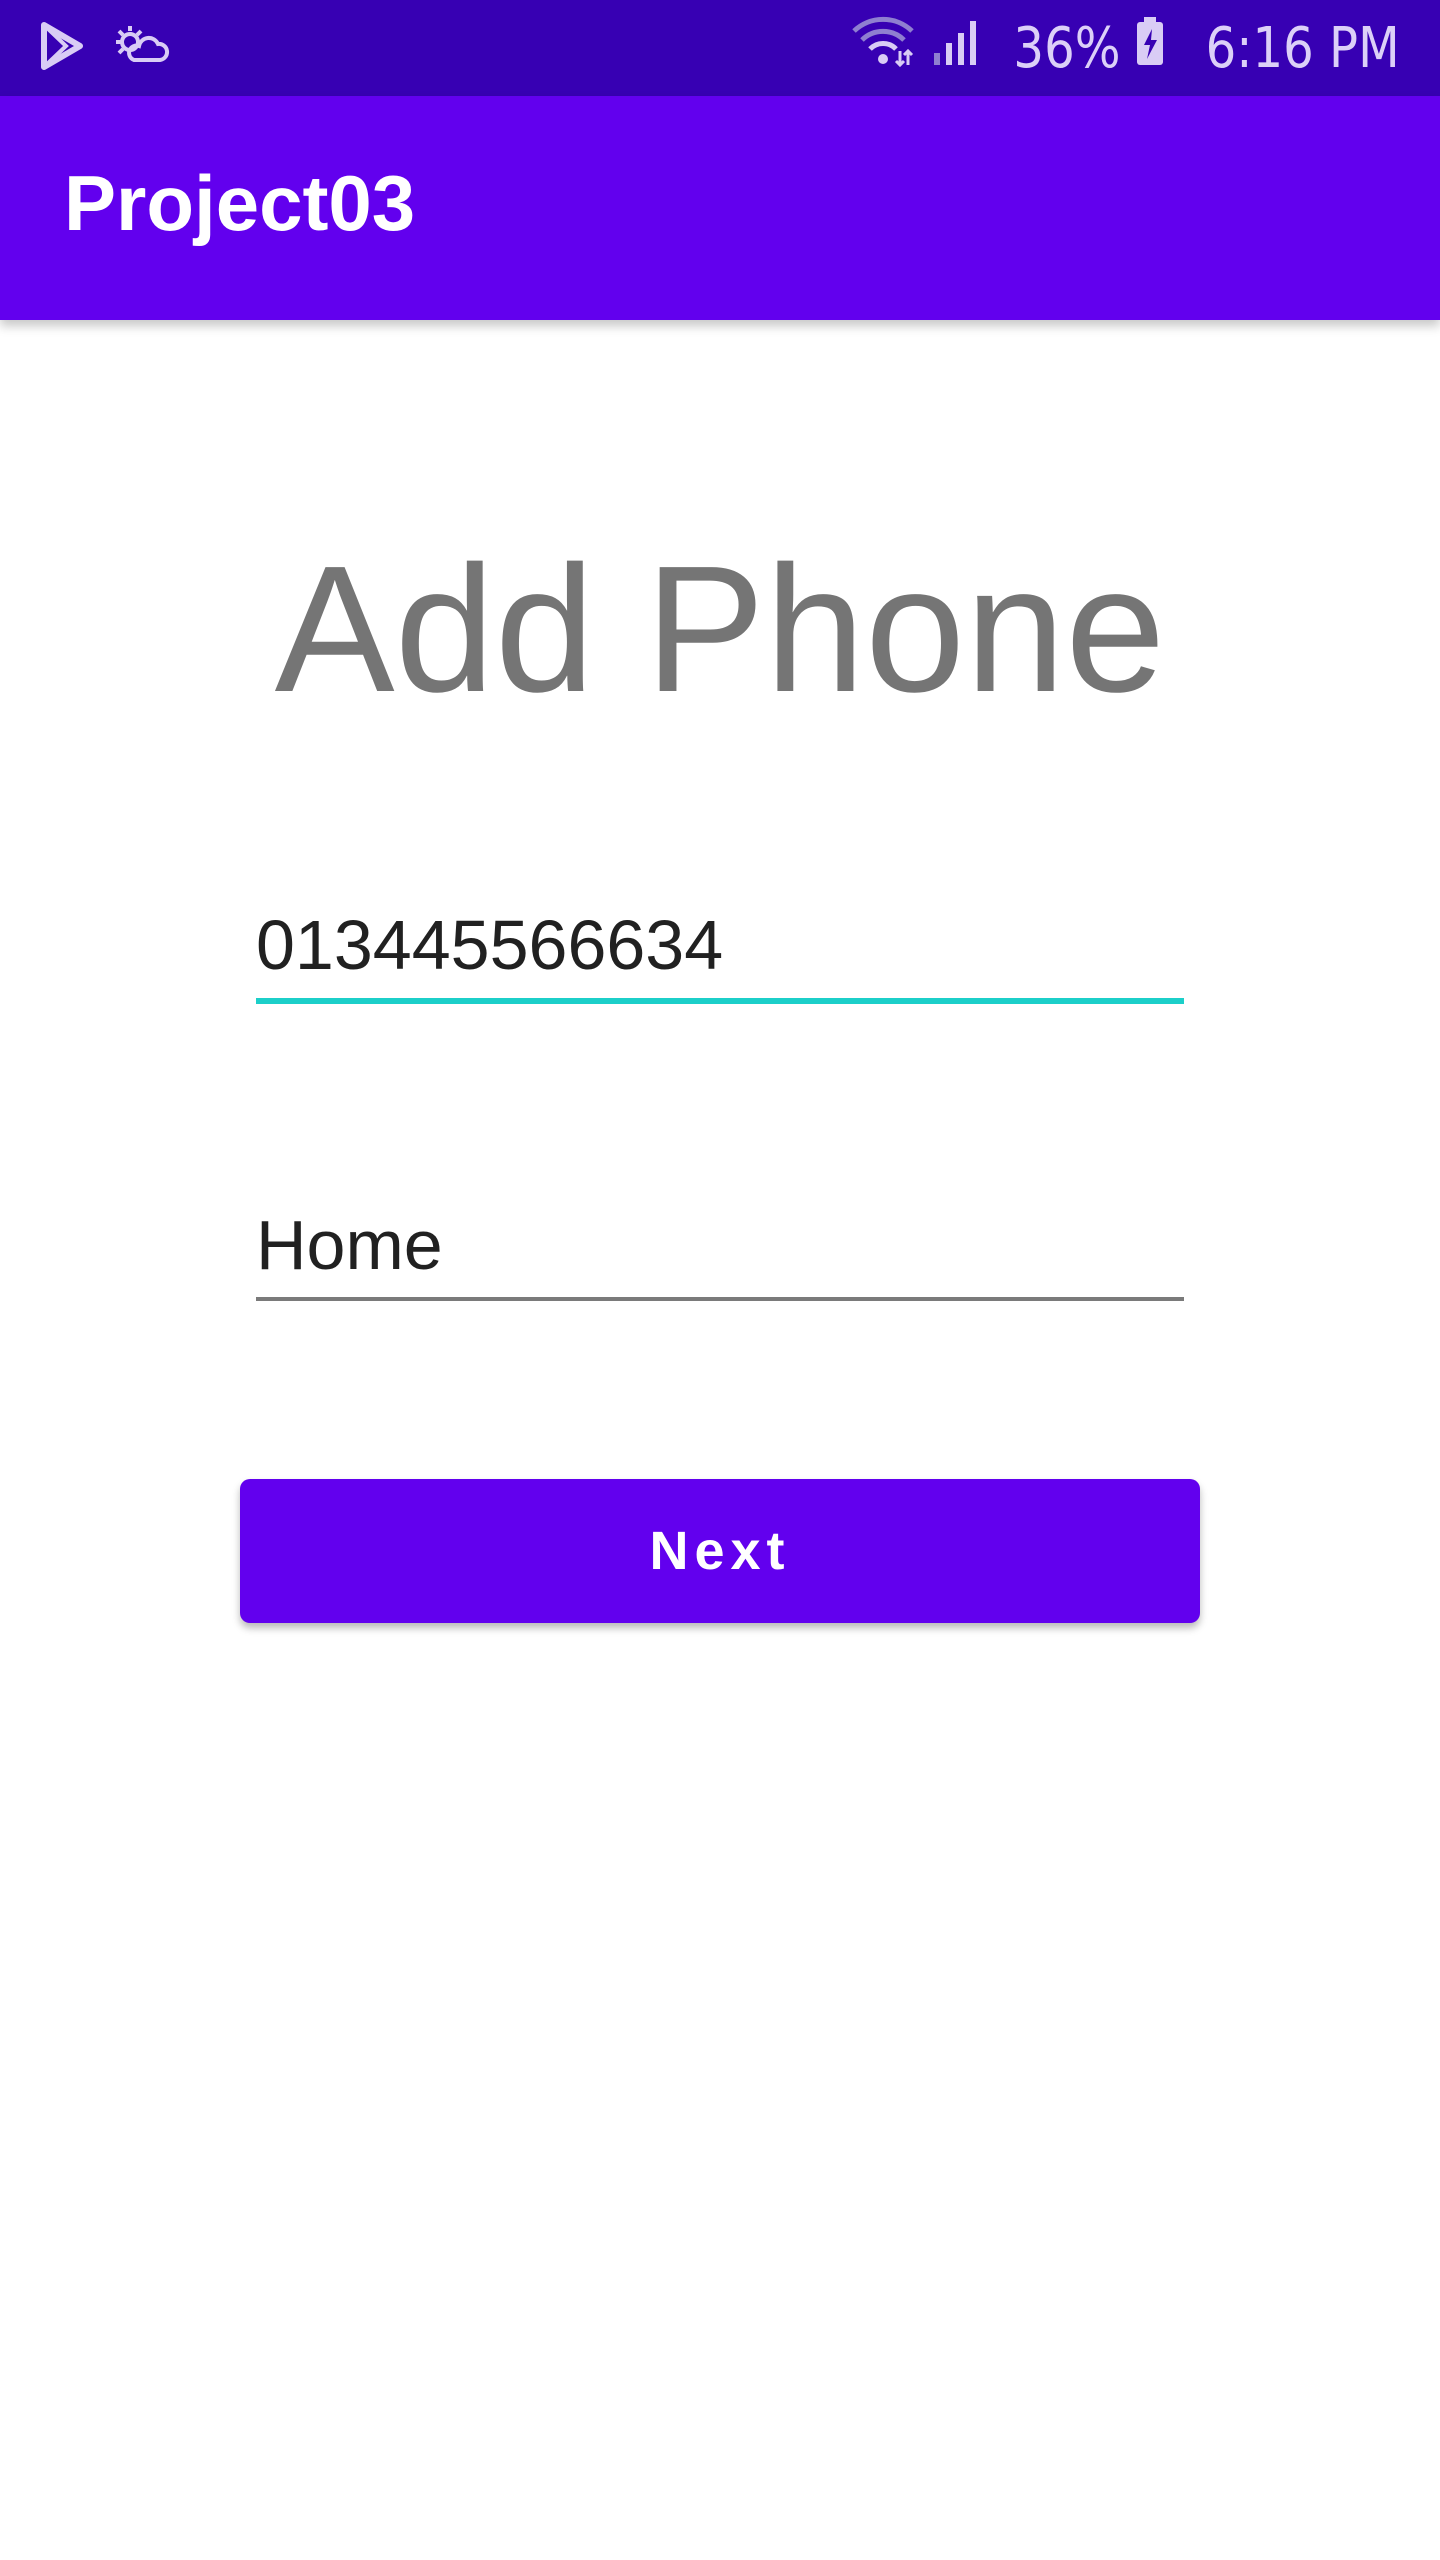  I want to click on phone-number-value: 013445566634, so click(720, 945).